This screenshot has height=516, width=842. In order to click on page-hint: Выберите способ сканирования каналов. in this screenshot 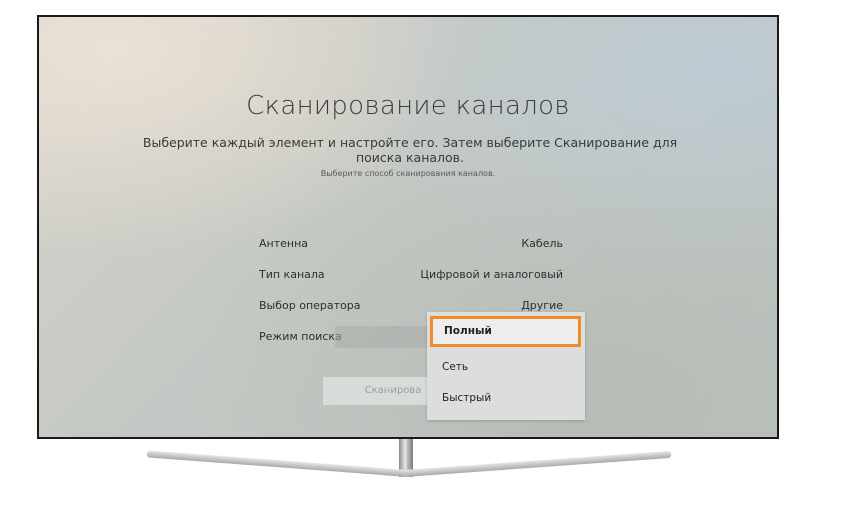, I will do `click(408, 173)`.